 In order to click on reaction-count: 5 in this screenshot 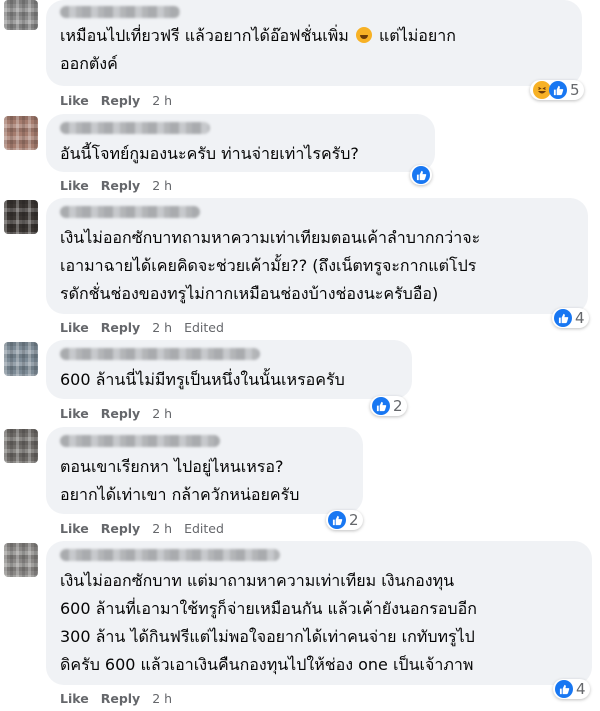, I will do `click(575, 90)`.